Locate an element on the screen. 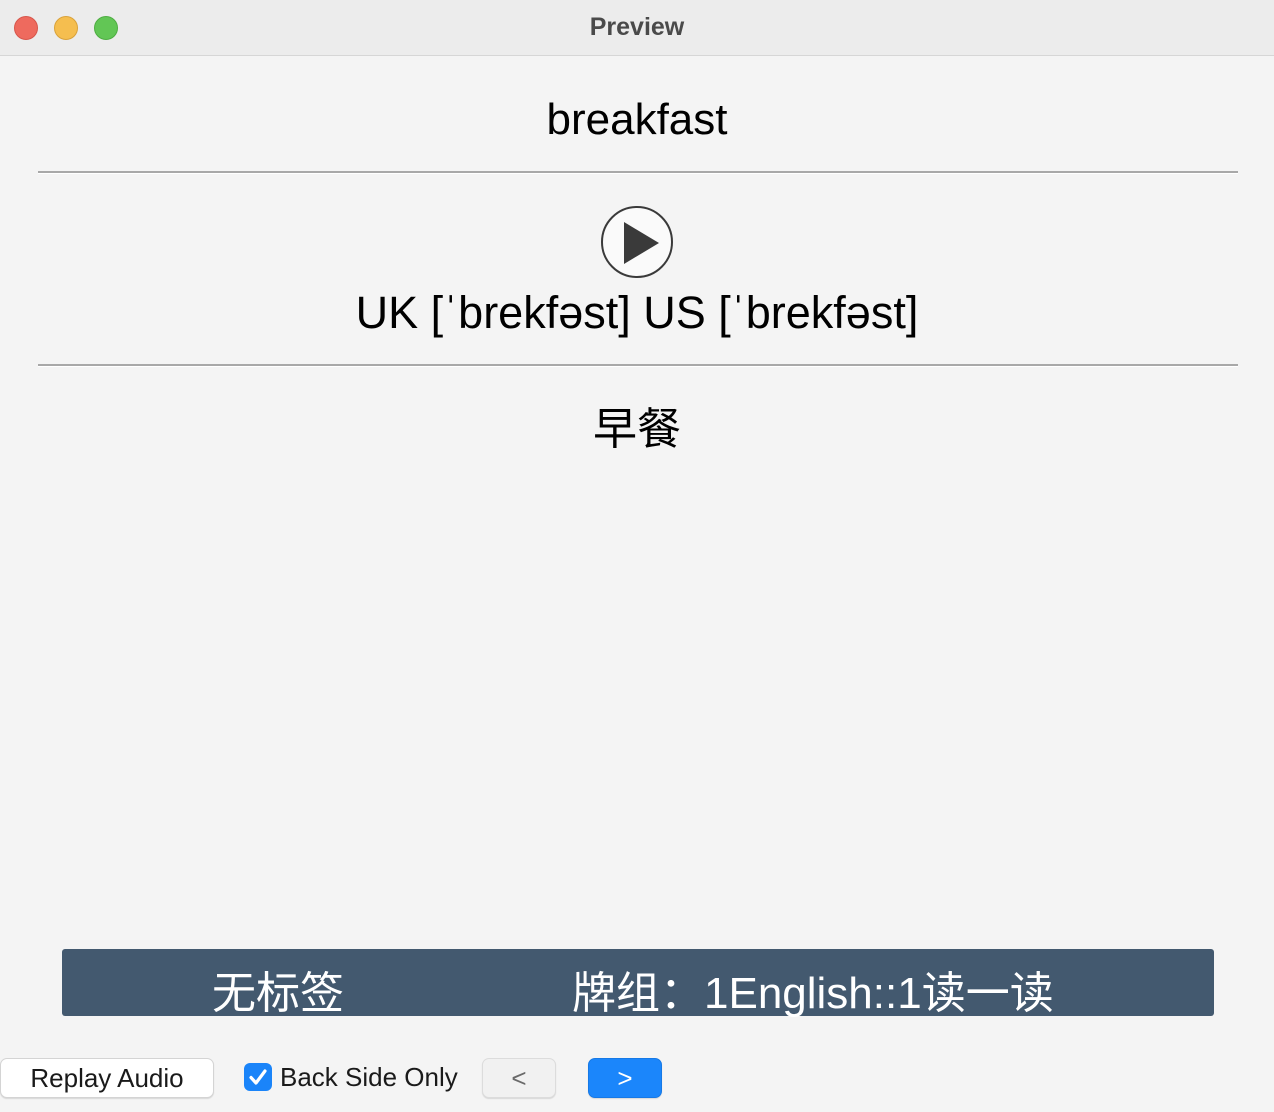 This screenshot has width=1274, height=1112. checkmark-icon is located at coordinates (258, 1077).